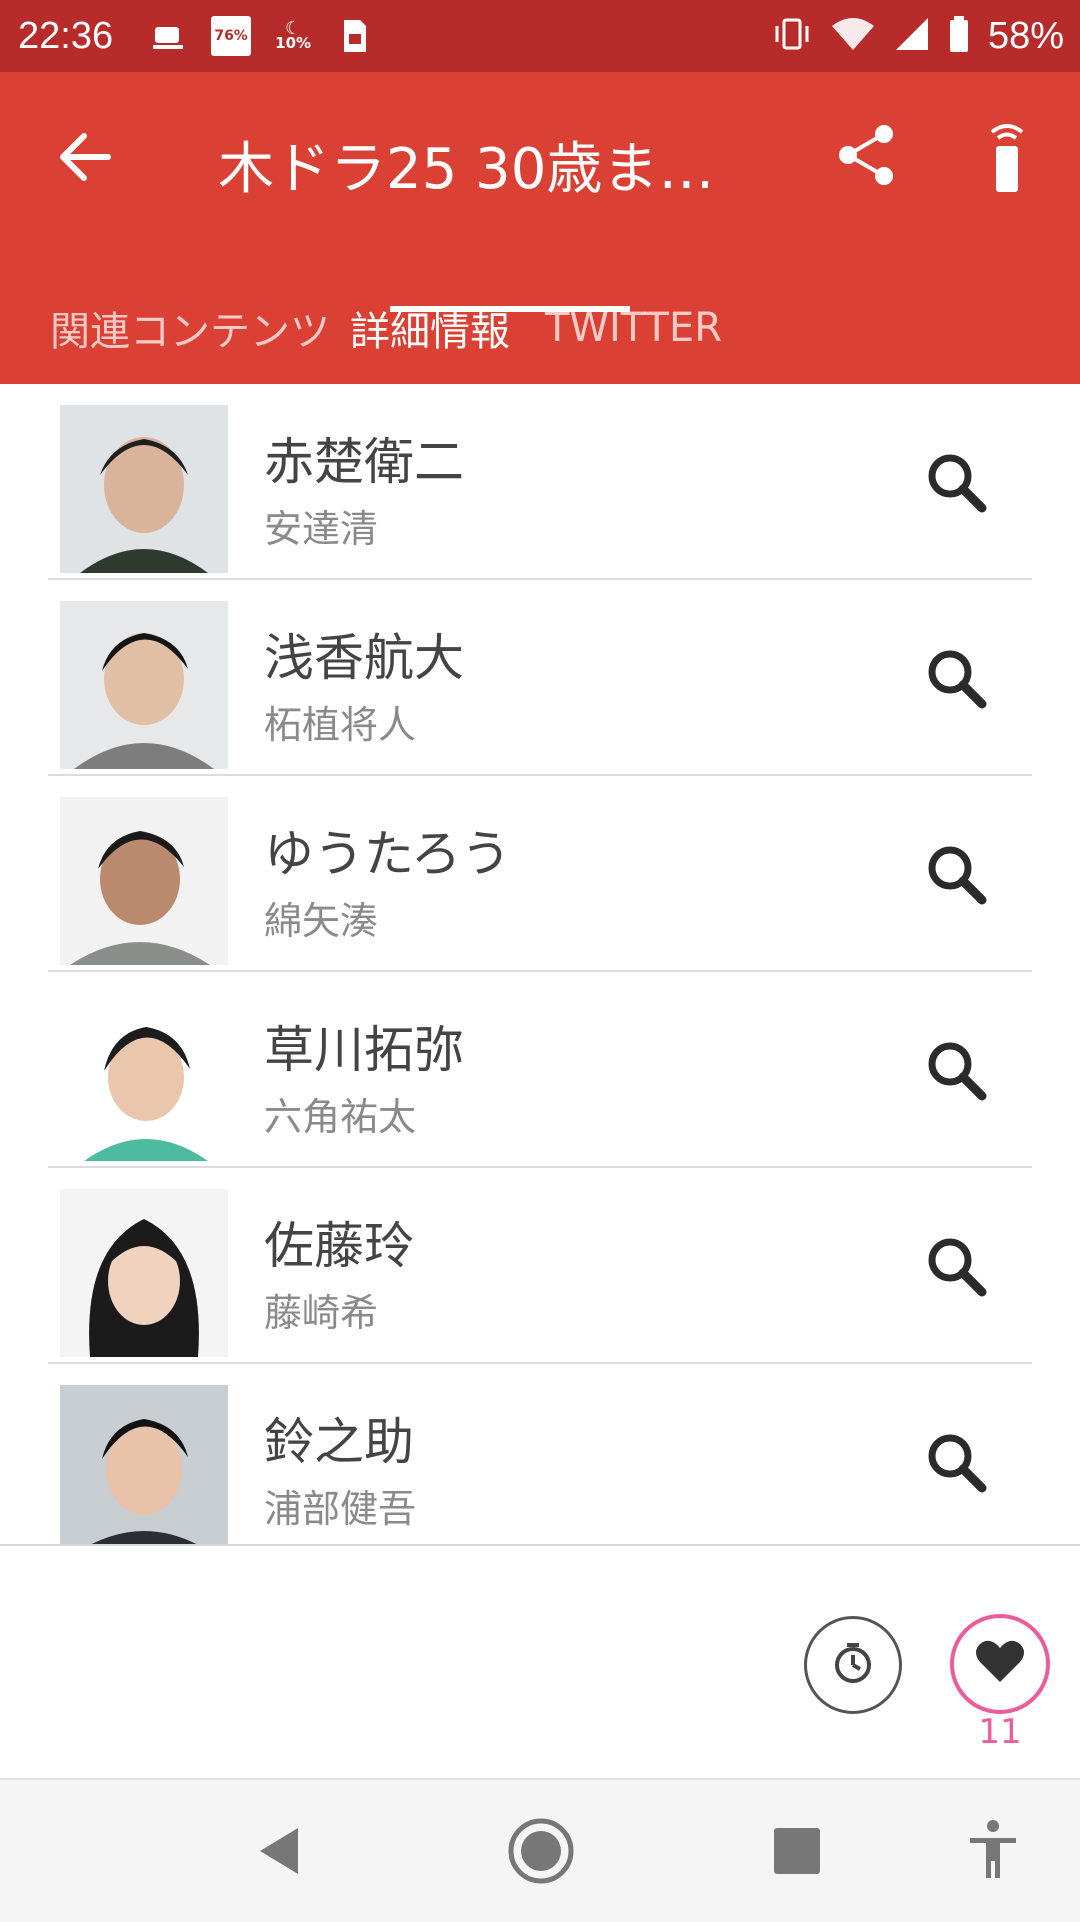 The width and height of the screenshot is (1080, 1922). What do you see at coordinates (540, 1265) in the screenshot?
I see `list-item: 佐藤玲 藤崎希` at bounding box center [540, 1265].